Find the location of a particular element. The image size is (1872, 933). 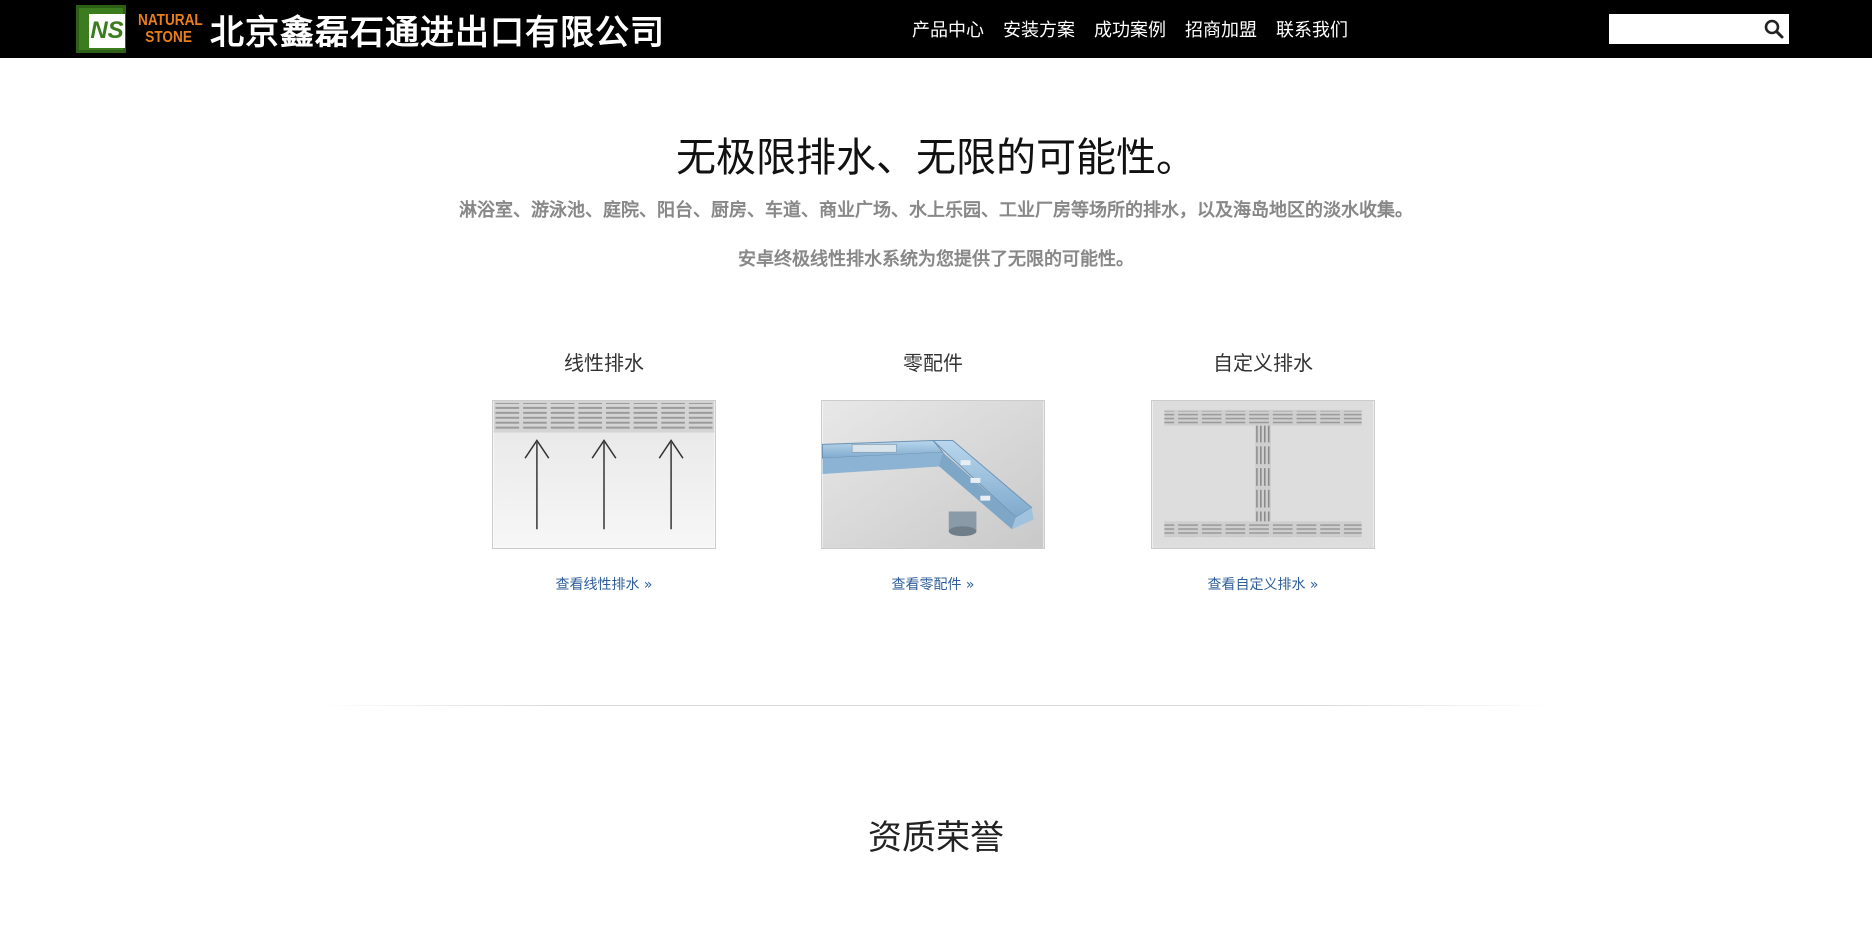

accessories-image is located at coordinates (933, 474).